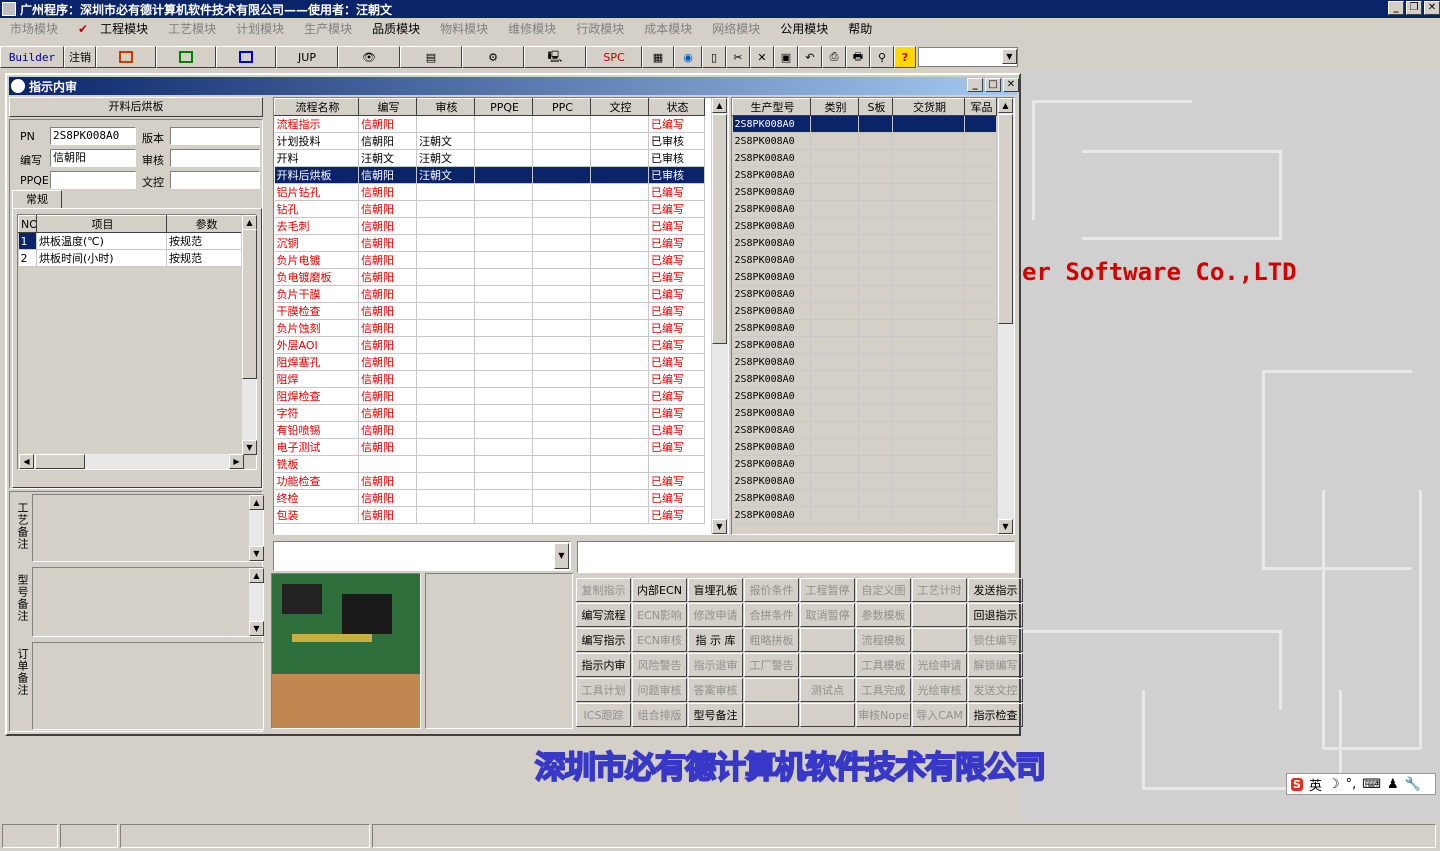 This screenshot has height=851, width=1440. I want to click on action-button-11: 合拼条件, so click(771, 615).